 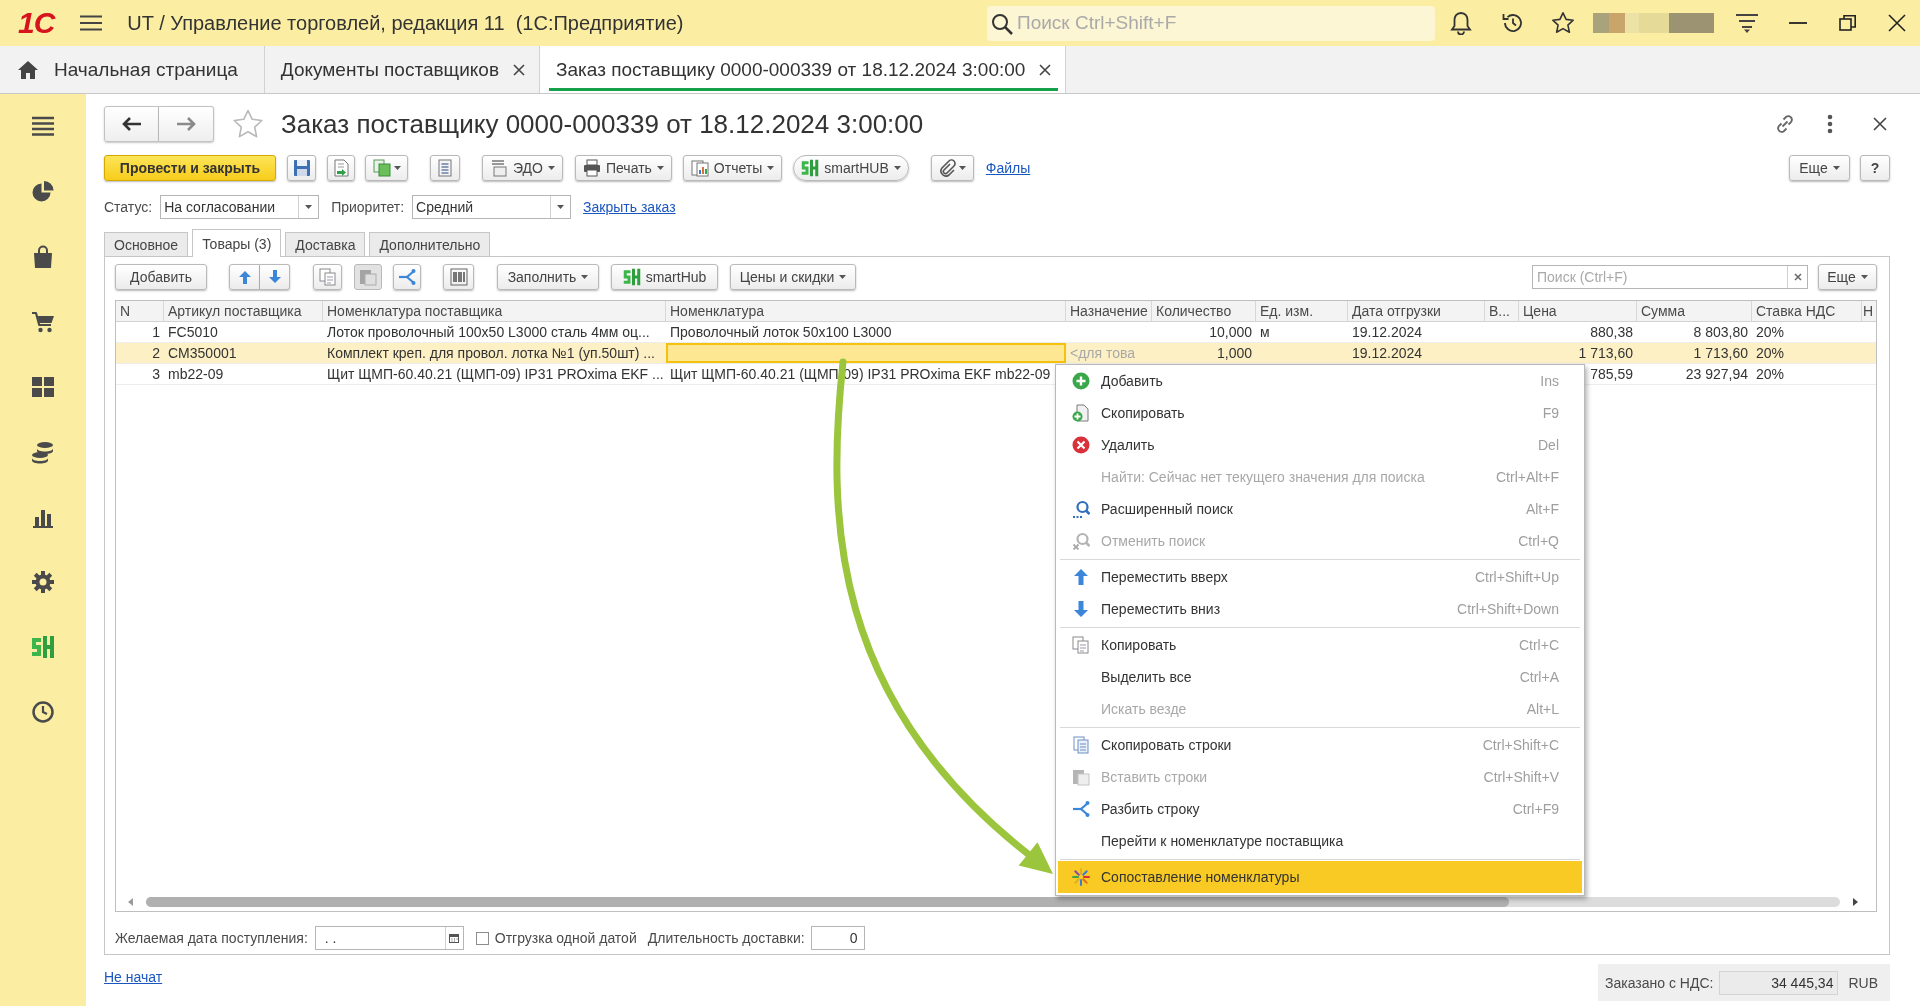 I want to click on save-button, so click(x=301, y=168).